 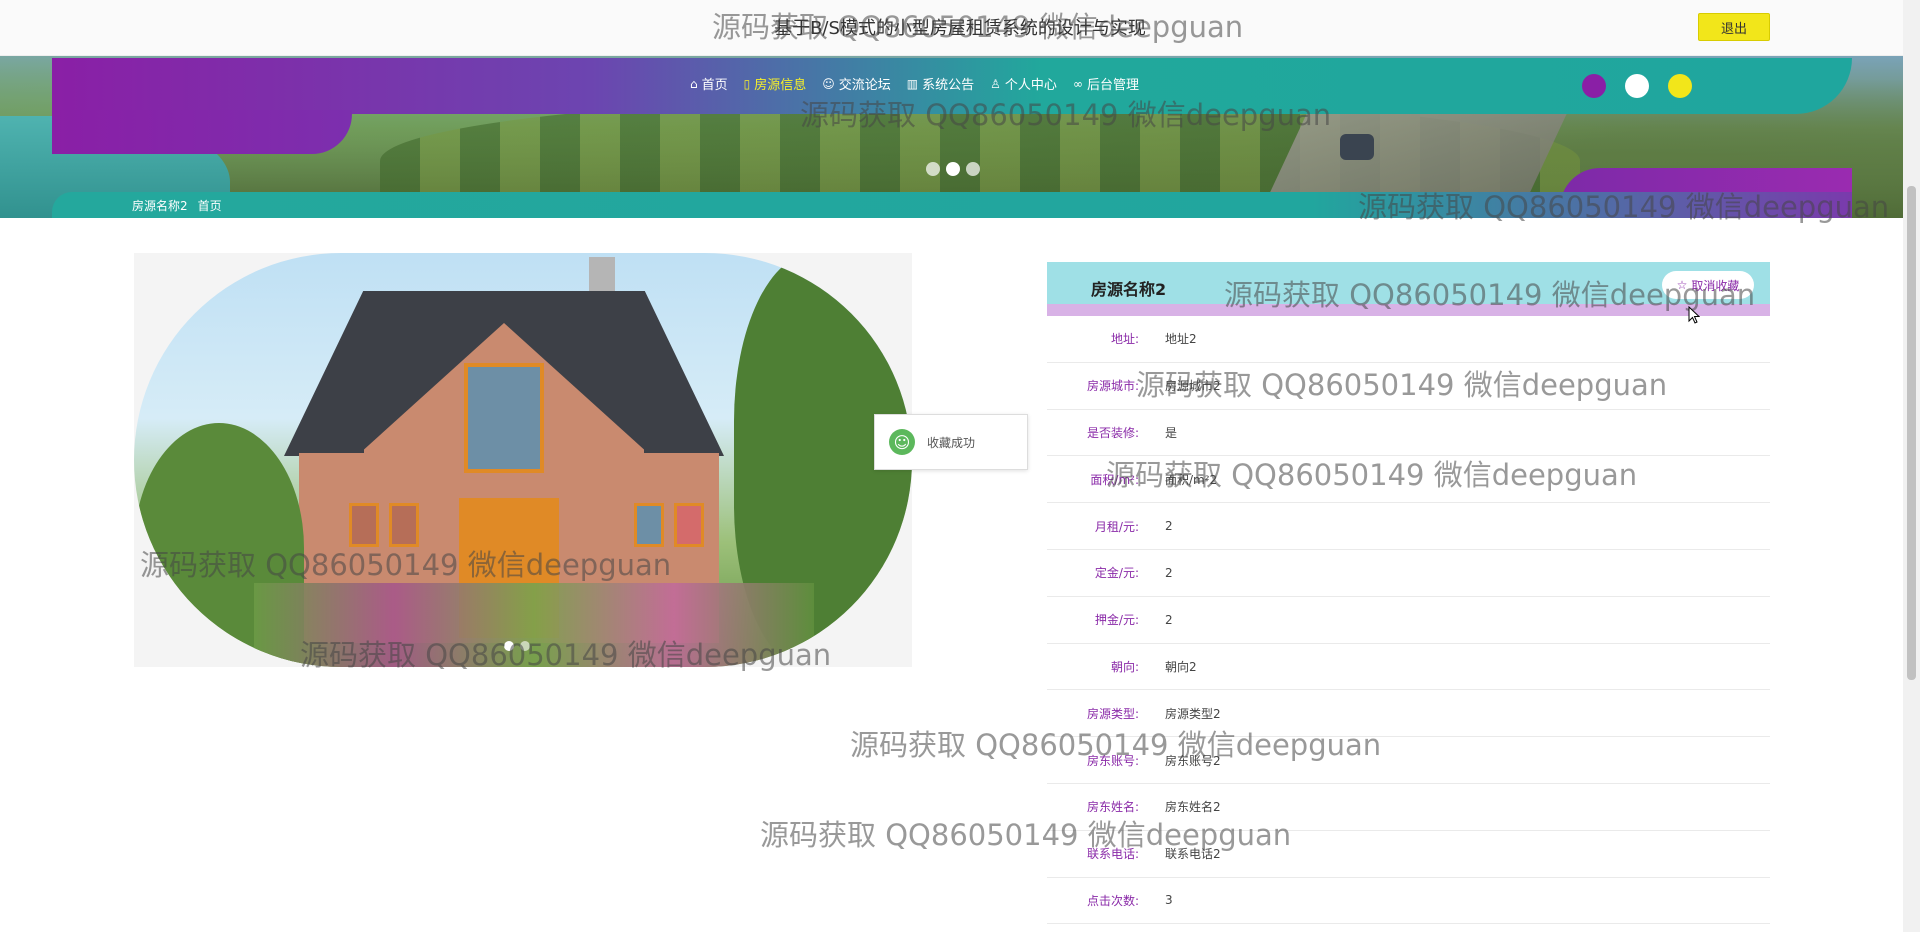 What do you see at coordinates (1408, 854) in the screenshot?
I see `detail-row: 联系电话: 联系电话2` at bounding box center [1408, 854].